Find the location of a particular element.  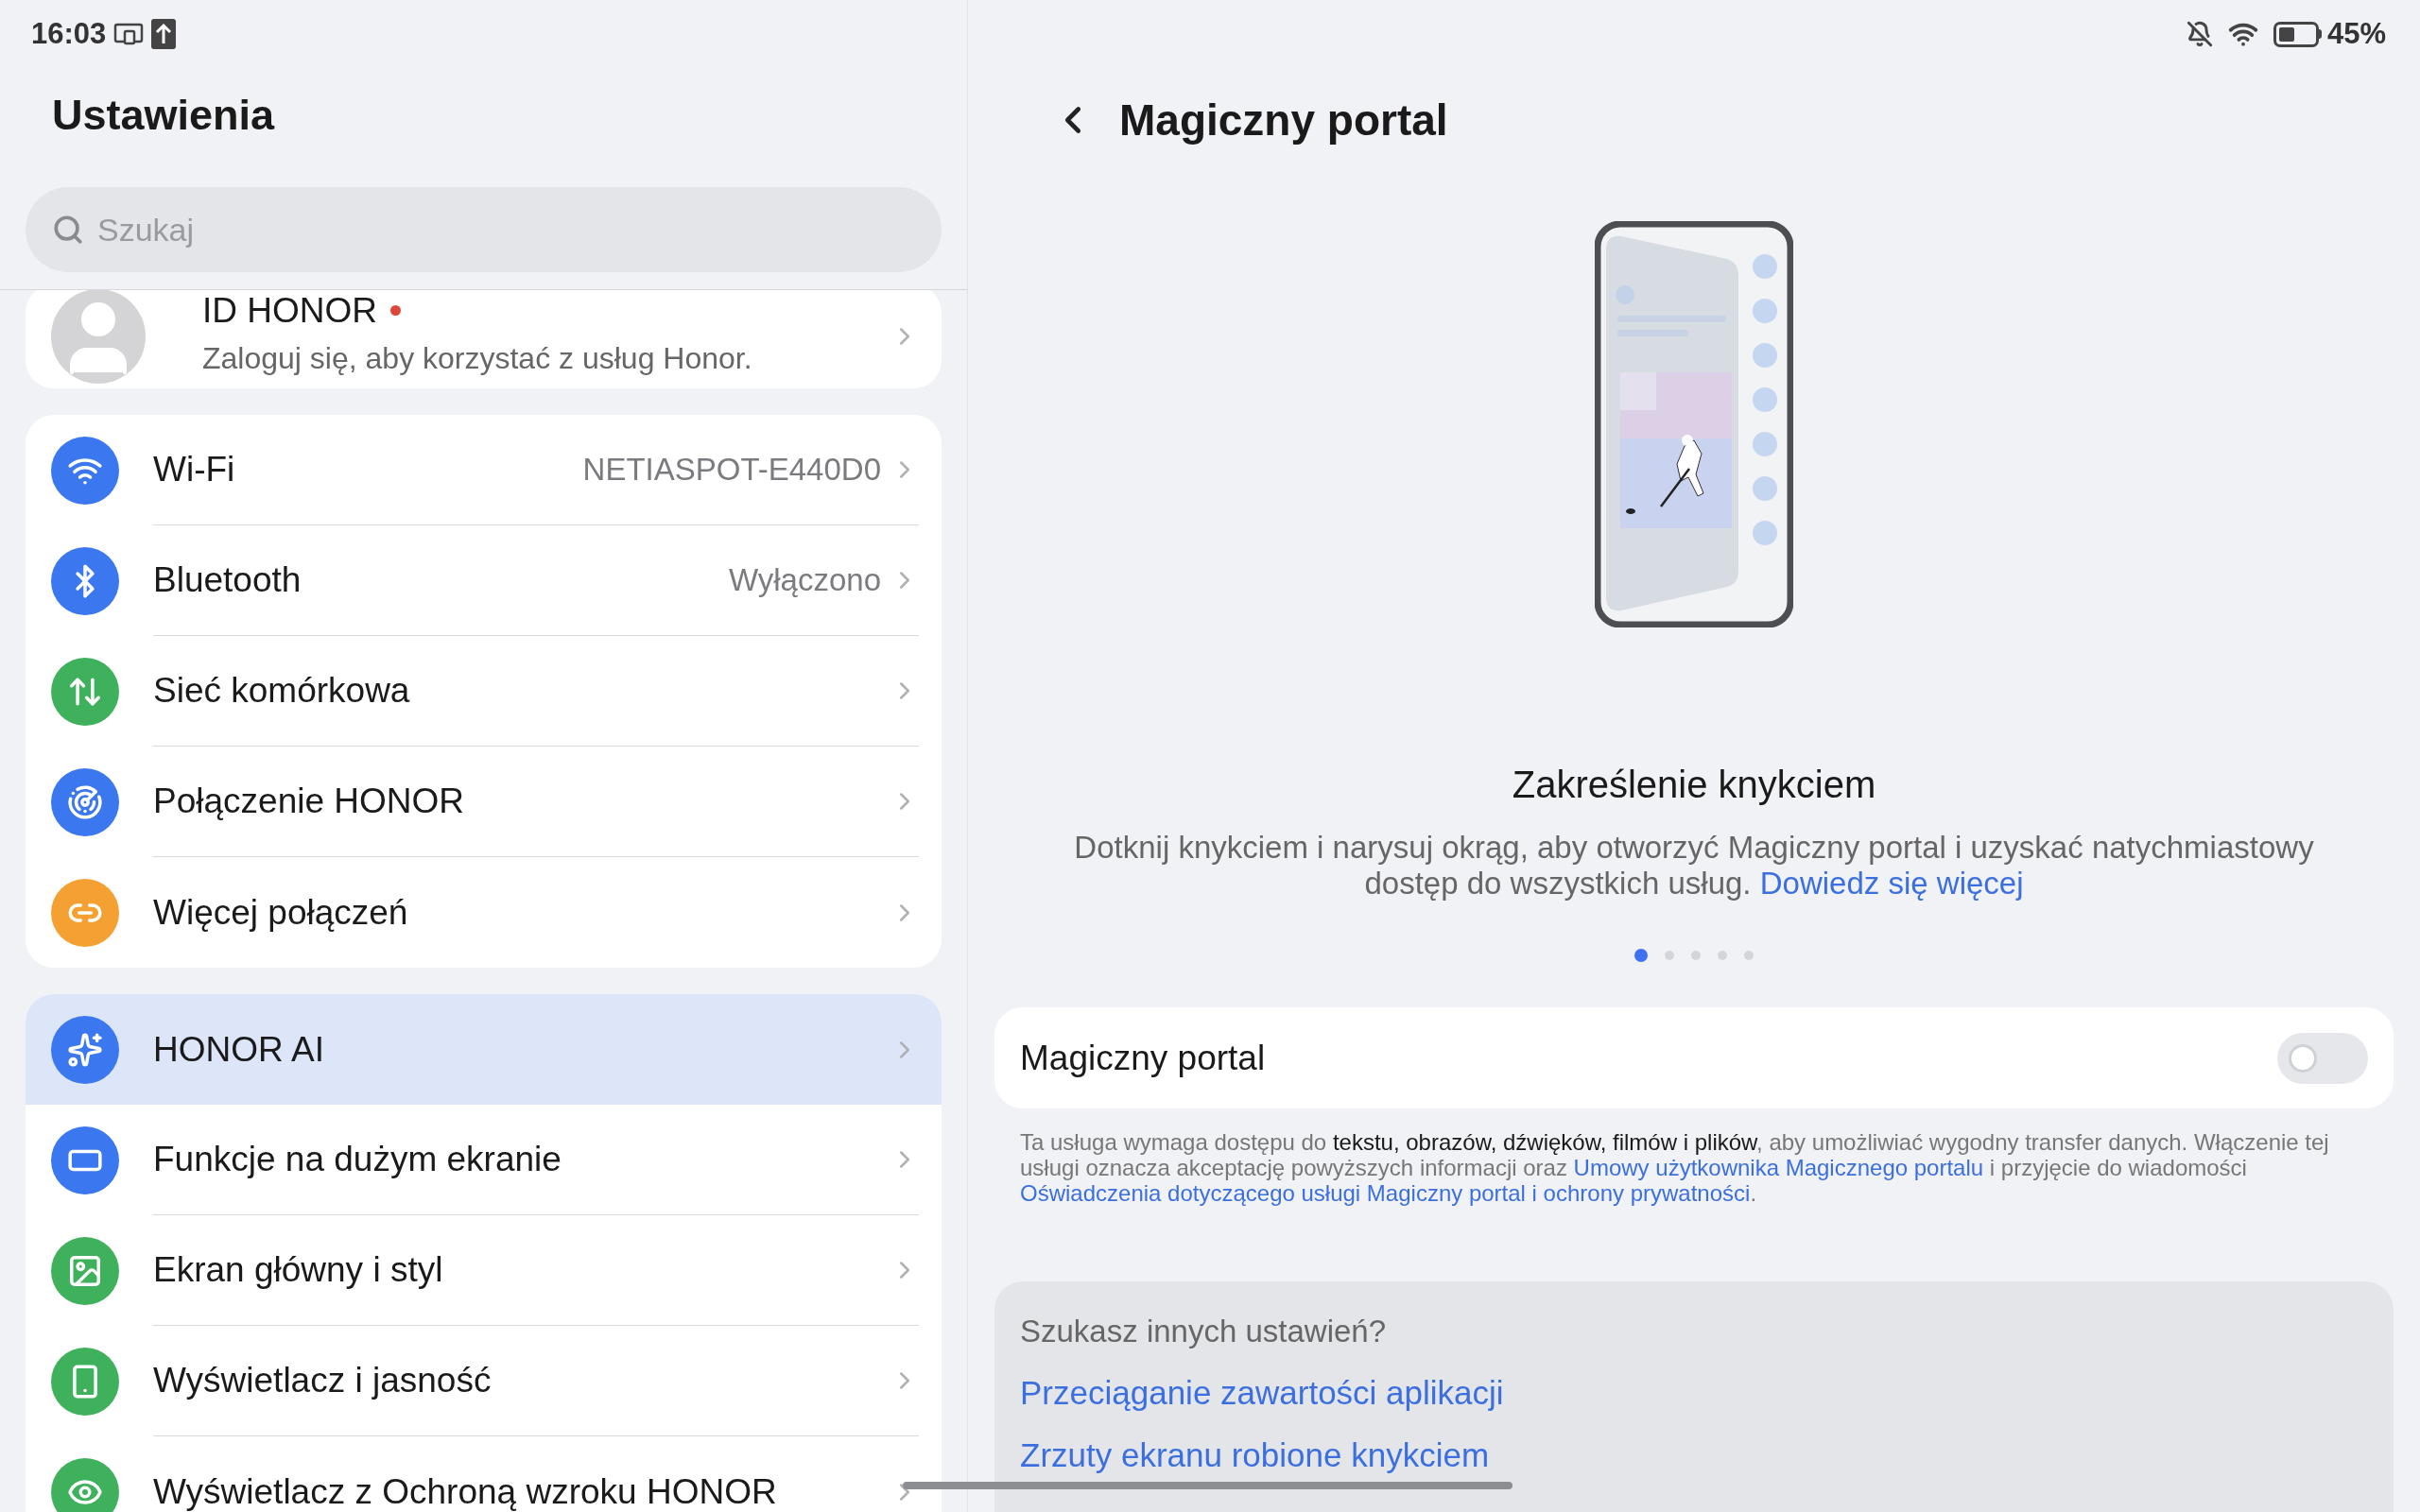

item-label: Połączenie HONOR is located at coordinates (309, 802).